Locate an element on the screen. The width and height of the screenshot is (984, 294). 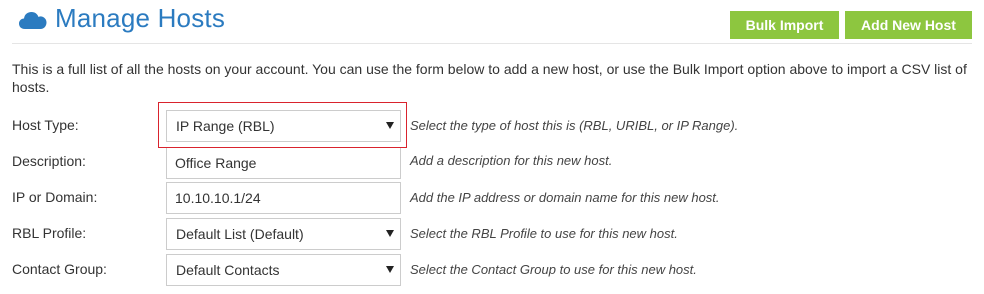
rbl-profile-label: RBL Profile: is located at coordinates (49, 233).